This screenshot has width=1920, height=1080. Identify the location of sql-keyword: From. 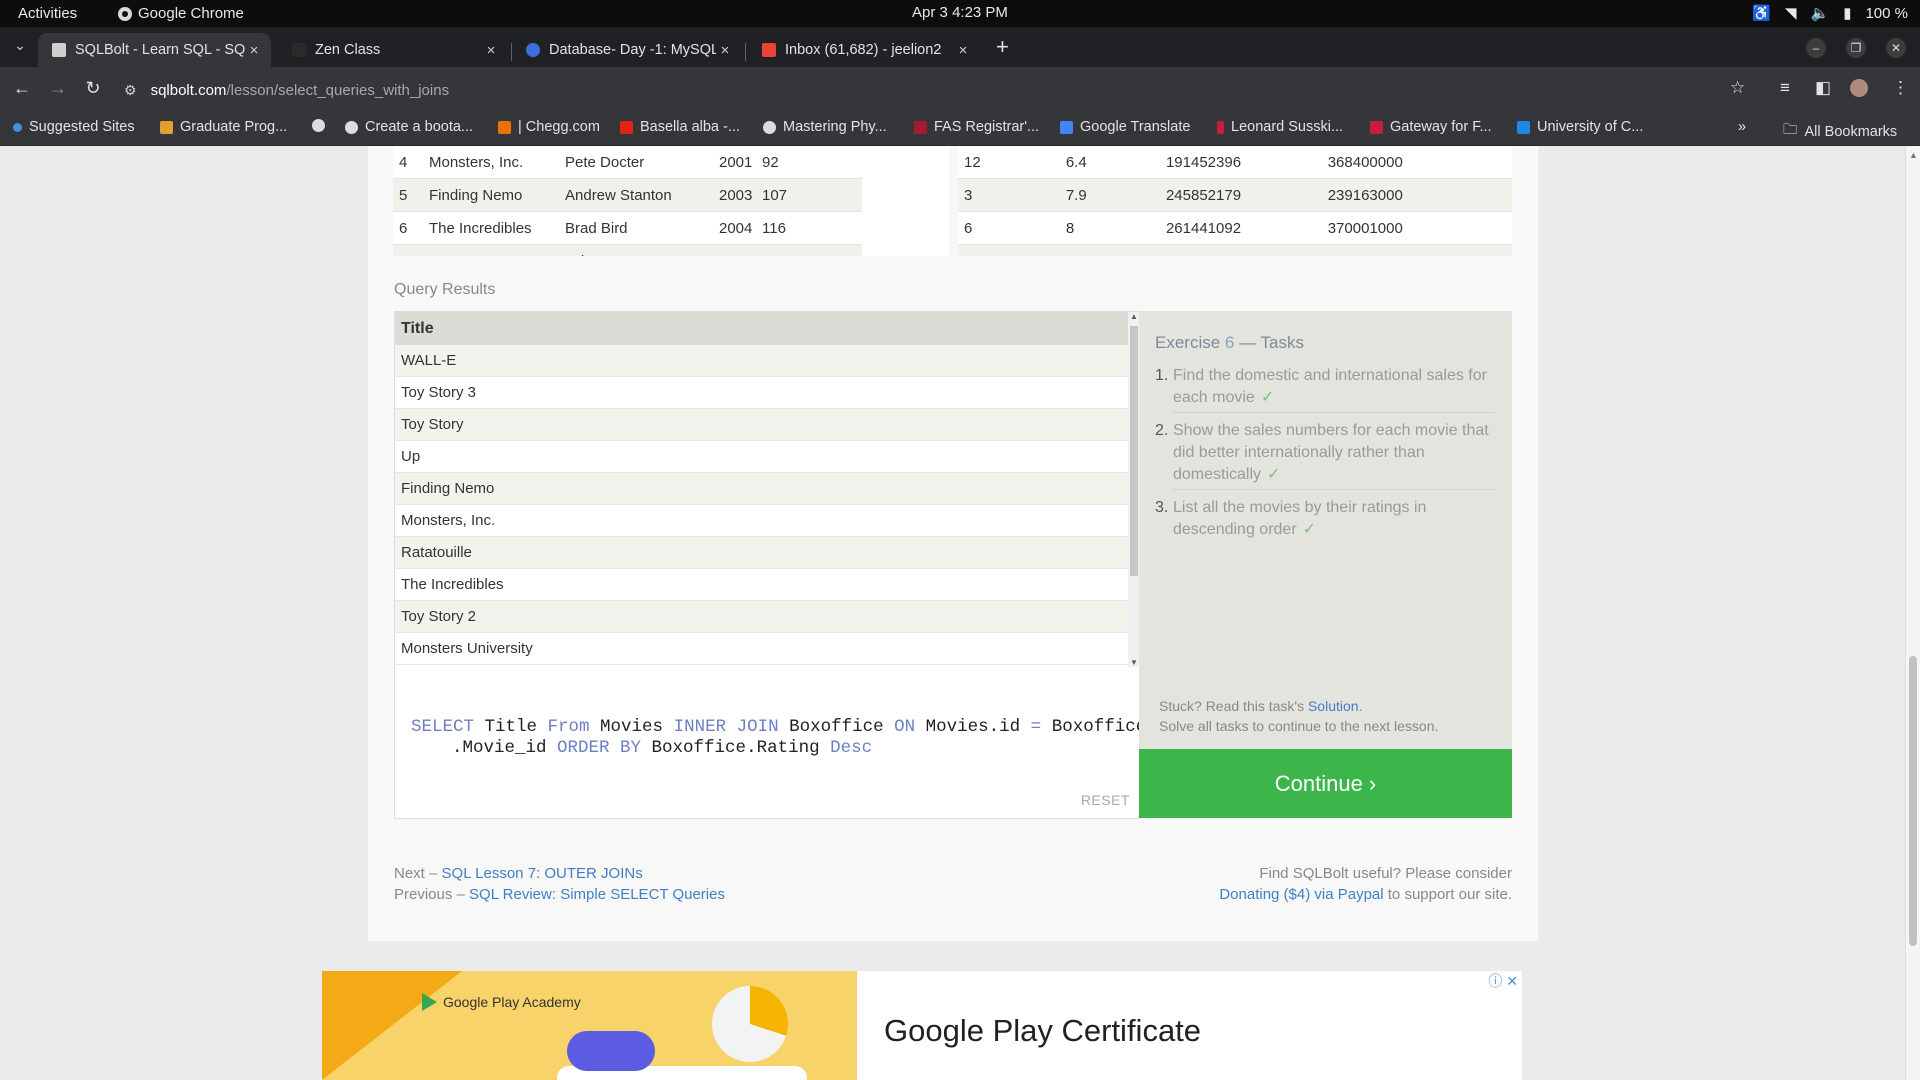
(568, 727).